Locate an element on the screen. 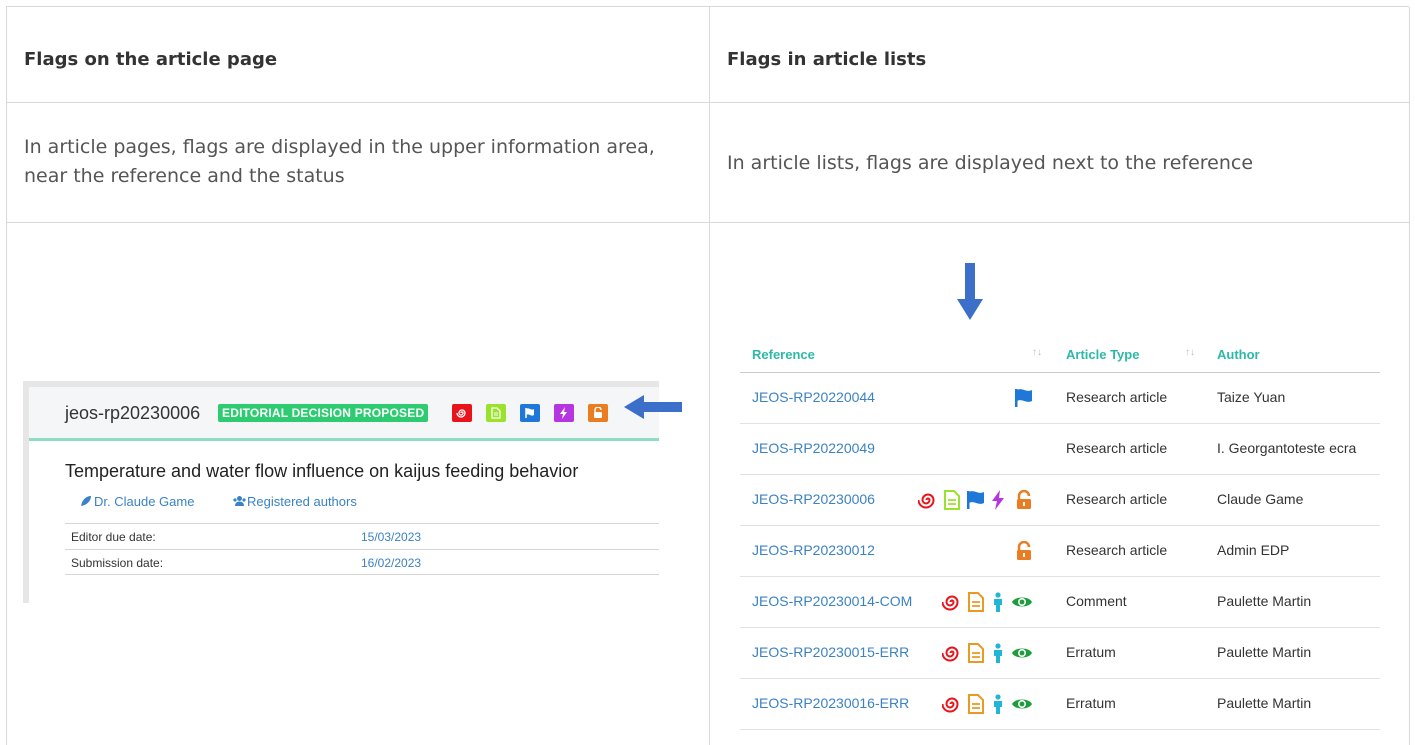  submission-date-value: 16/02/2023 is located at coordinates (391, 563).